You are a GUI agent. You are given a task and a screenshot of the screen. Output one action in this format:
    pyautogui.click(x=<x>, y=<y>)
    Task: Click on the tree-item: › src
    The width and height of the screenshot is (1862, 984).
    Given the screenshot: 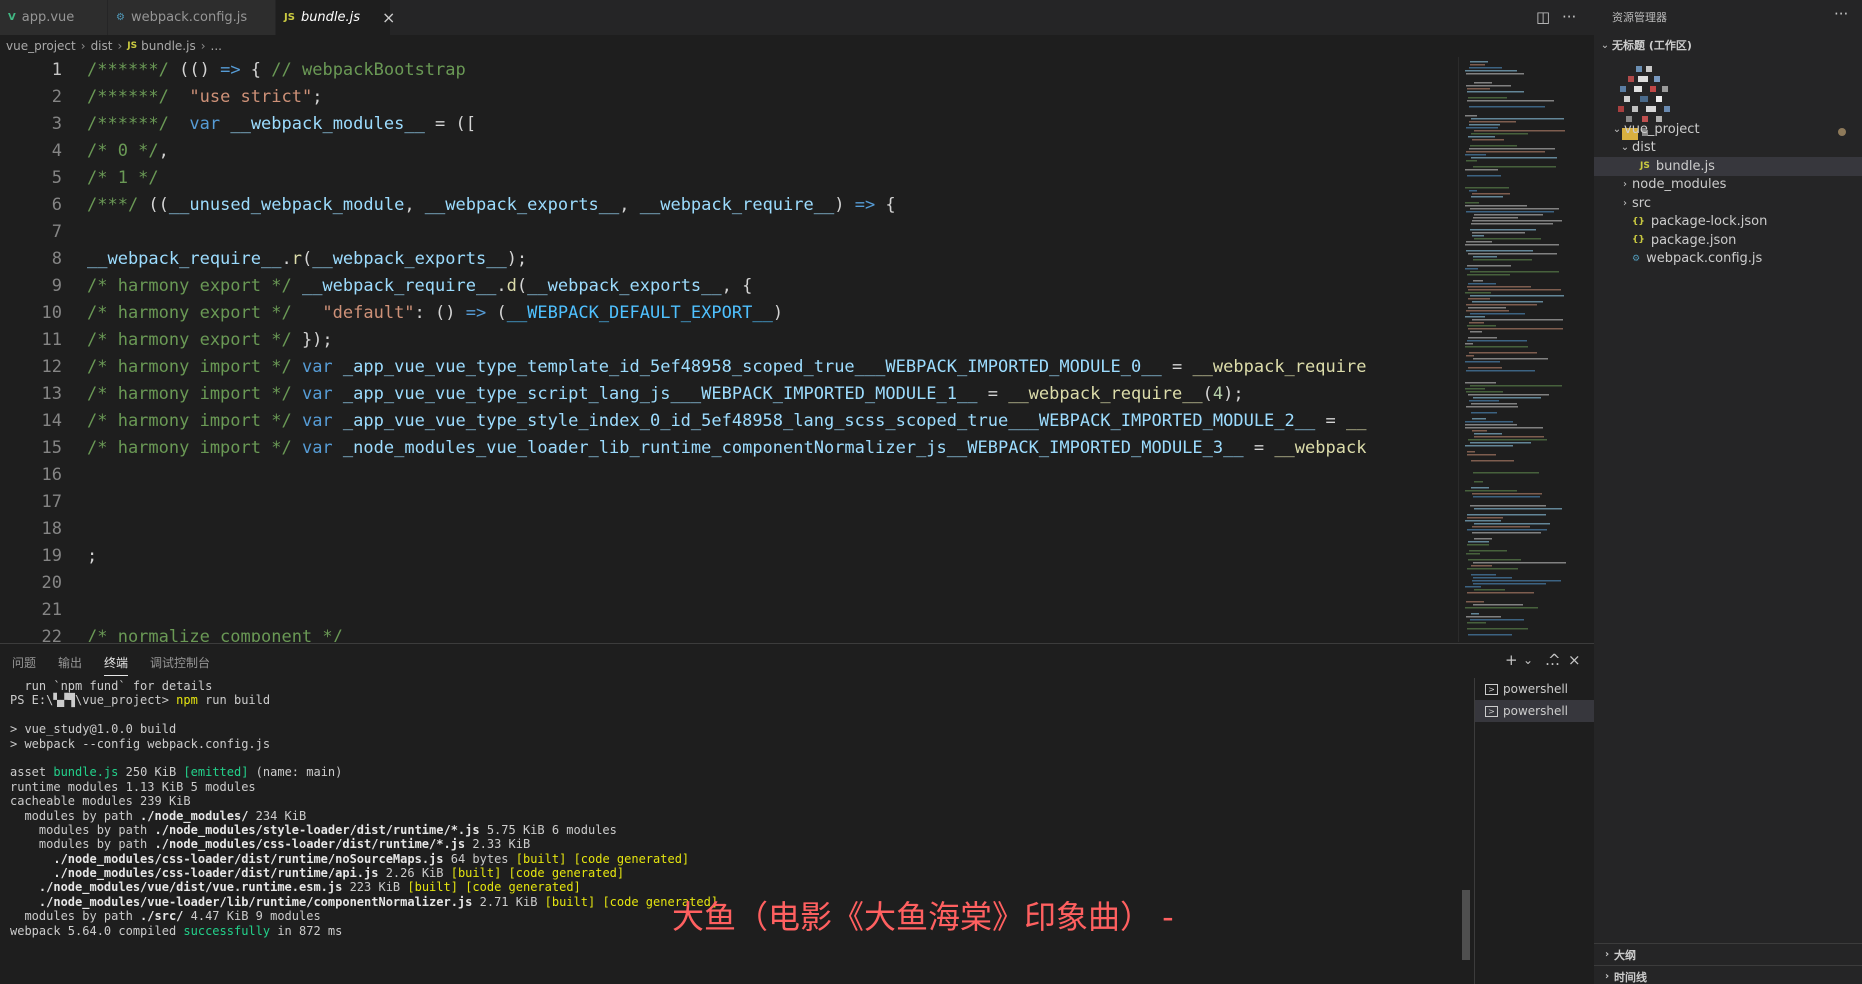 What is the action you would take?
    pyautogui.click(x=1728, y=203)
    